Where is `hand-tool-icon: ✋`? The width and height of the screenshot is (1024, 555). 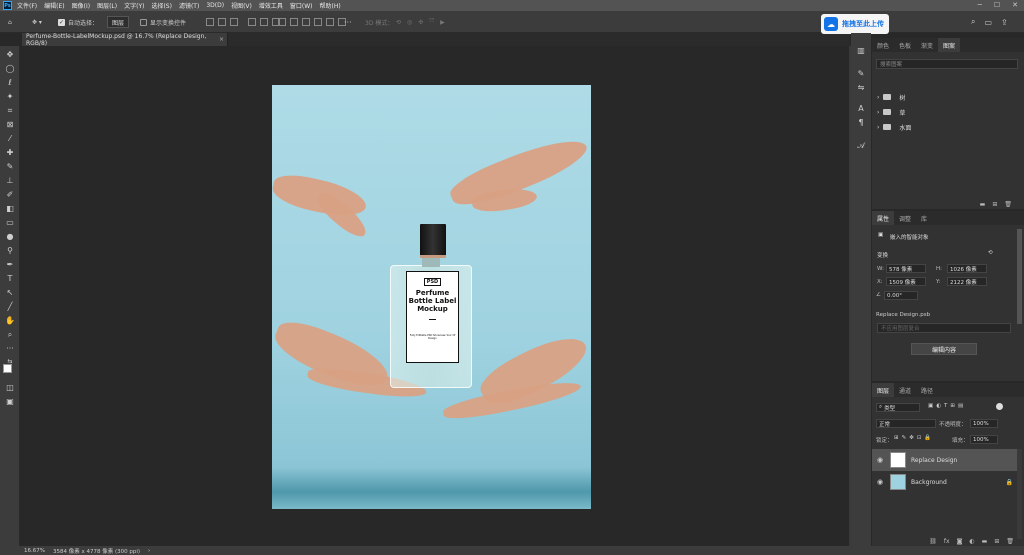 hand-tool-icon: ✋ is located at coordinates (10, 321).